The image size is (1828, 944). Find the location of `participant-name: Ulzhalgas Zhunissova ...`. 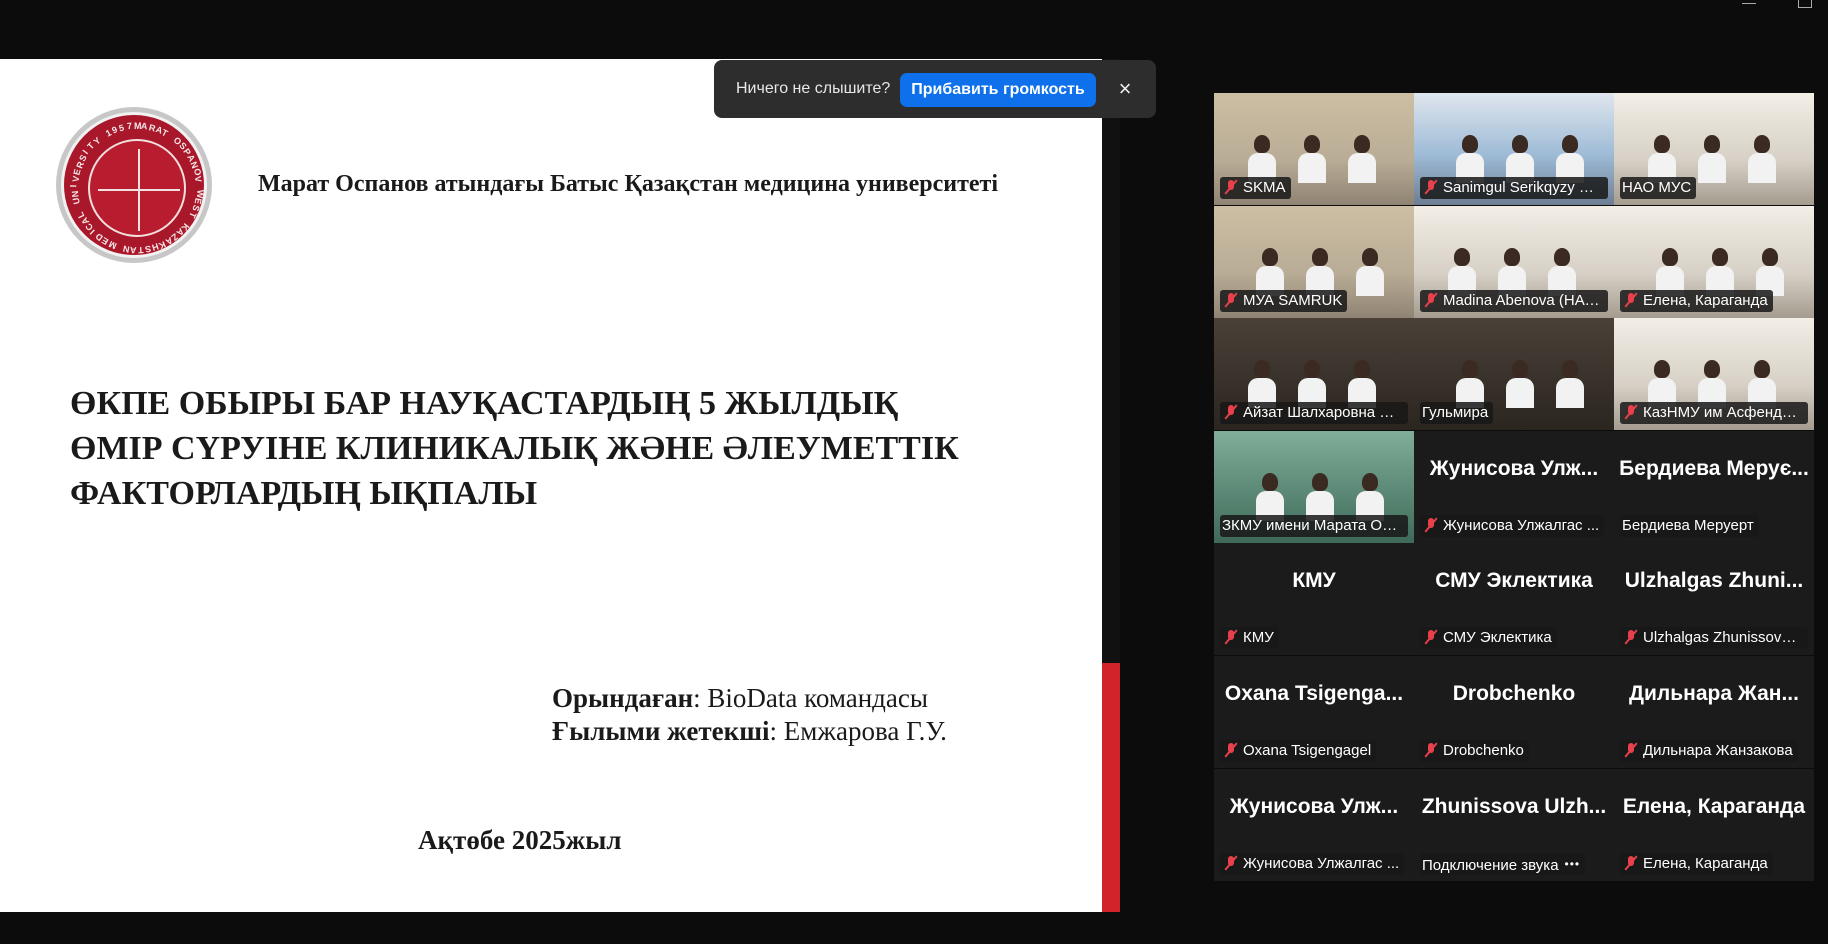

participant-name: Ulzhalgas Zhunissova ... is located at coordinates (1725, 638).